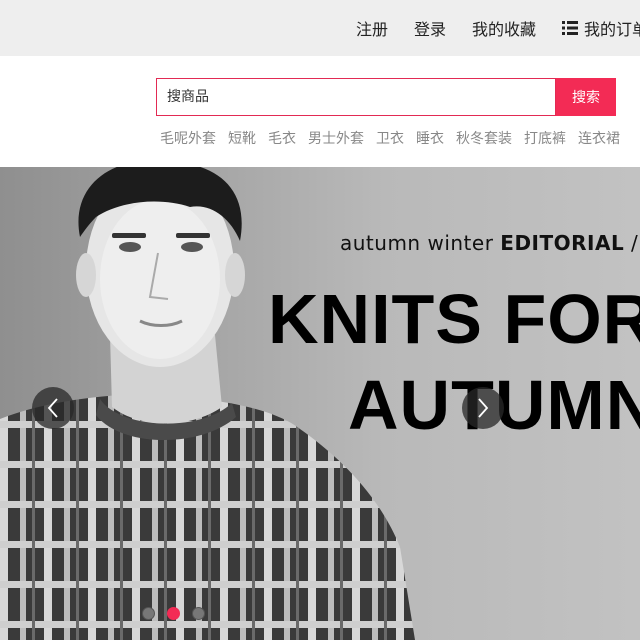  I want to click on carousel-dots, so click(179, 613).